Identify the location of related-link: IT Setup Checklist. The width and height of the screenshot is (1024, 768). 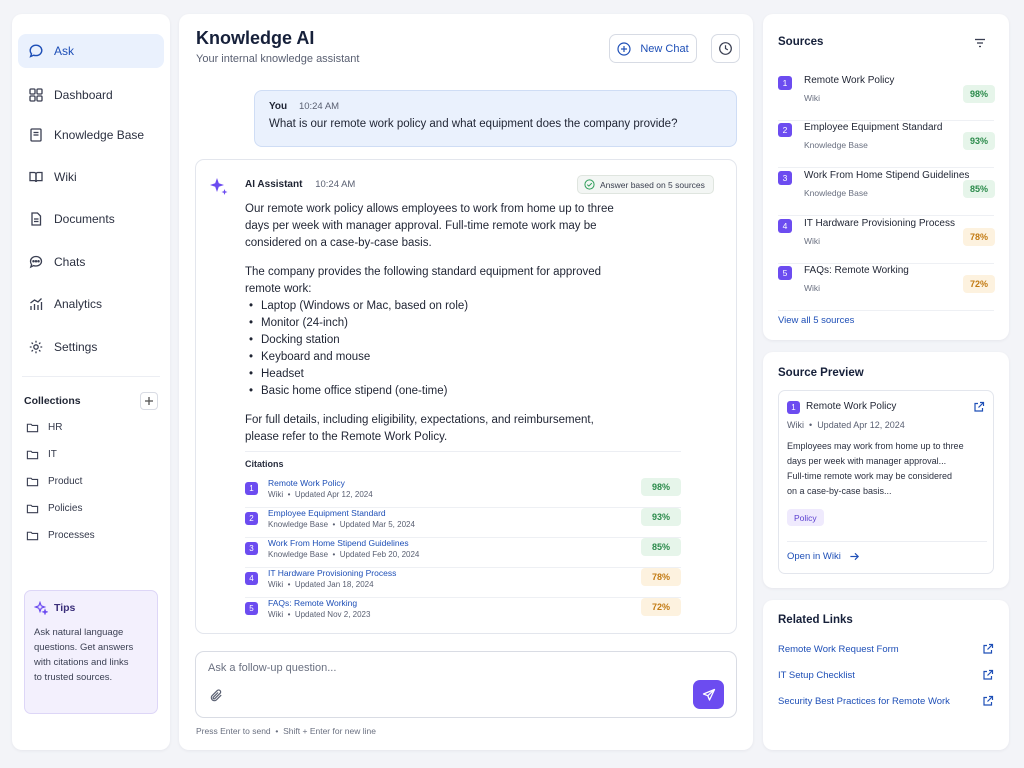
(886, 675).